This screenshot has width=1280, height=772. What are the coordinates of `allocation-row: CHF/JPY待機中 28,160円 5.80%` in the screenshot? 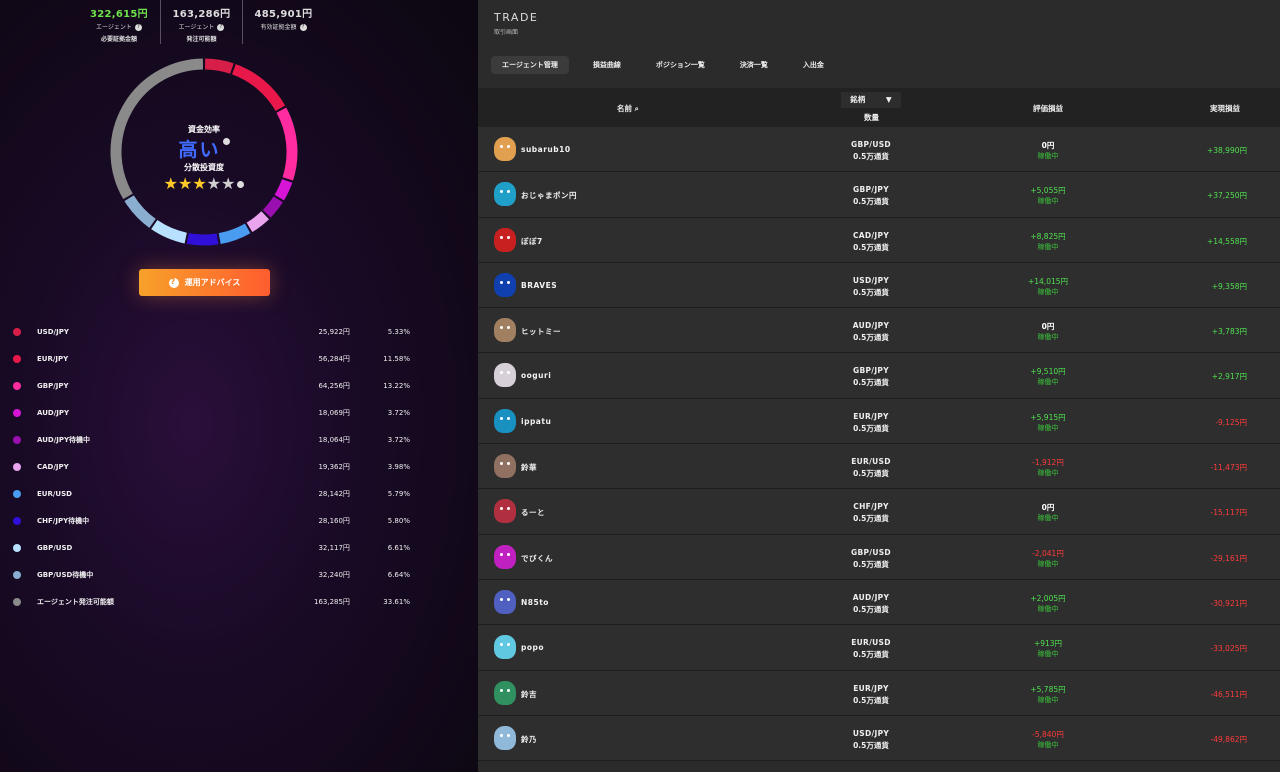 It's located at (210, 521).